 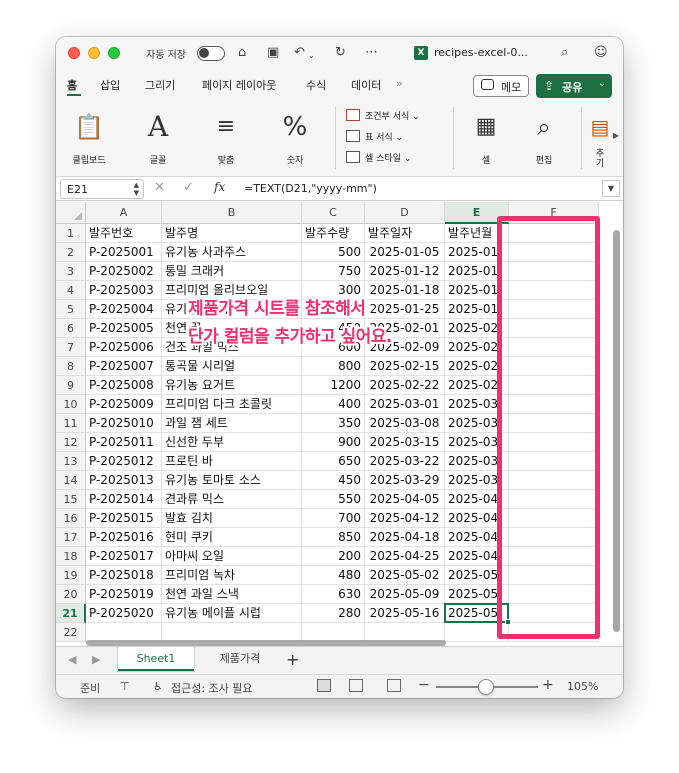 I want to click on row-header: 8, so click(x=71, y=366).